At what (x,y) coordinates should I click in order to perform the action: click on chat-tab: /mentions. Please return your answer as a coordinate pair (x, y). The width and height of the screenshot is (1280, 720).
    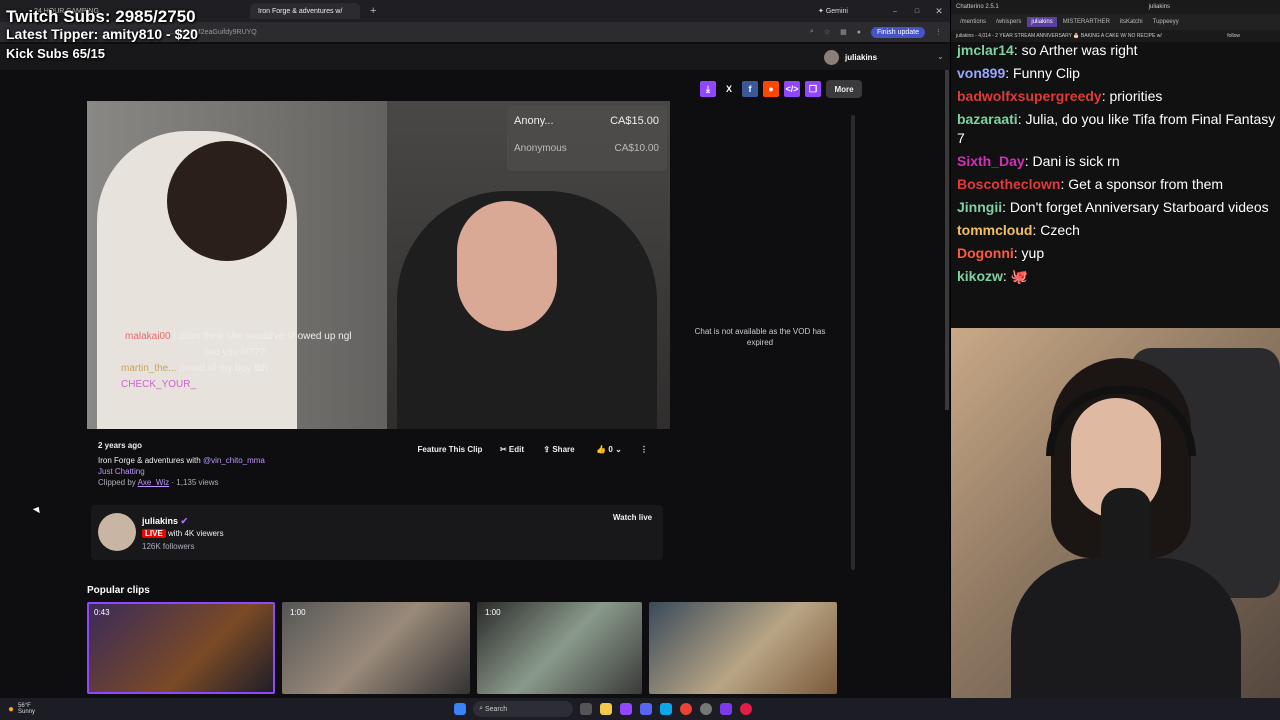
    Looking at the image, I should click on (973, 22).